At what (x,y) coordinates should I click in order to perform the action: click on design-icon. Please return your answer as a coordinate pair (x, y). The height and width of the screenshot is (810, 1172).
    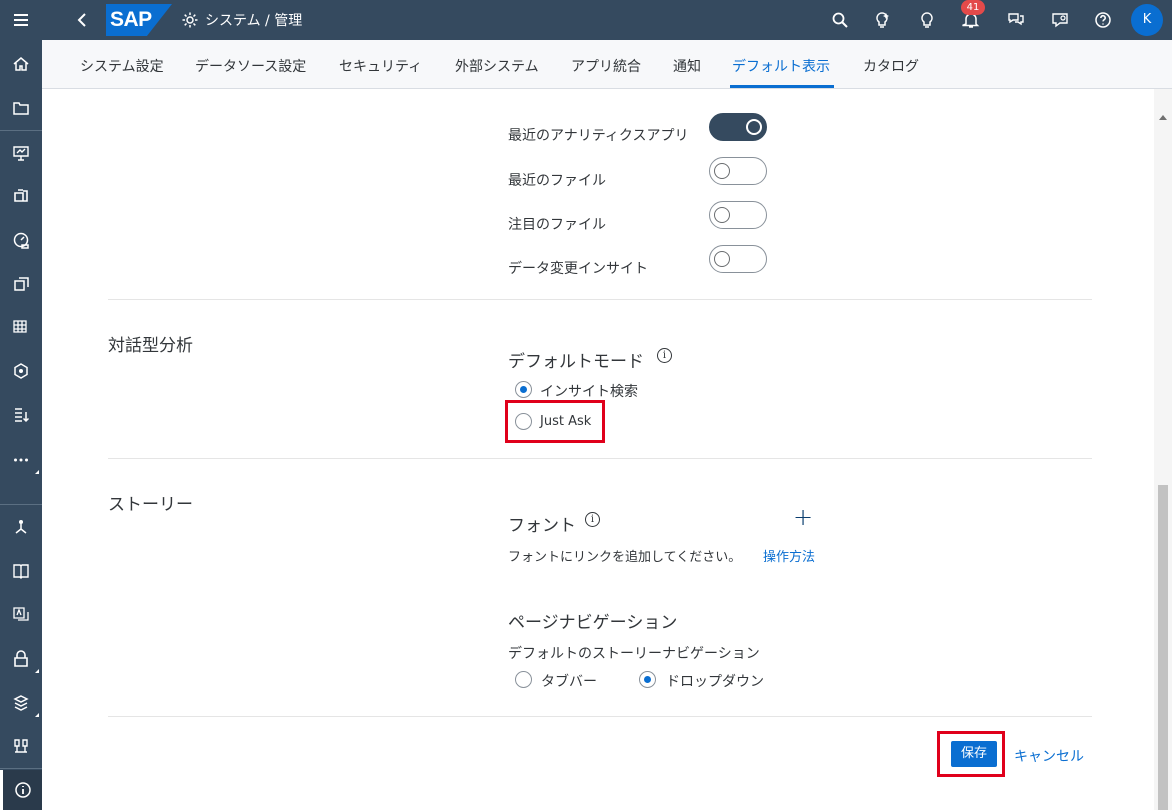
    Looking at the image, I should click on (21, 284).